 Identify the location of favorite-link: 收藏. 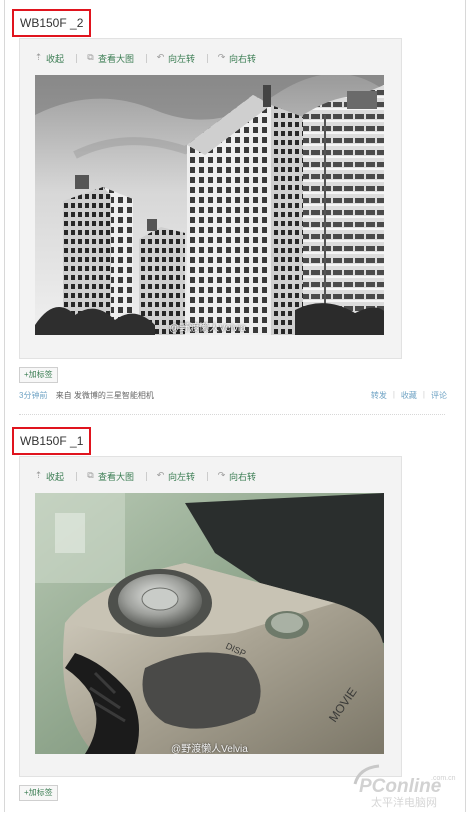
(409, 395).